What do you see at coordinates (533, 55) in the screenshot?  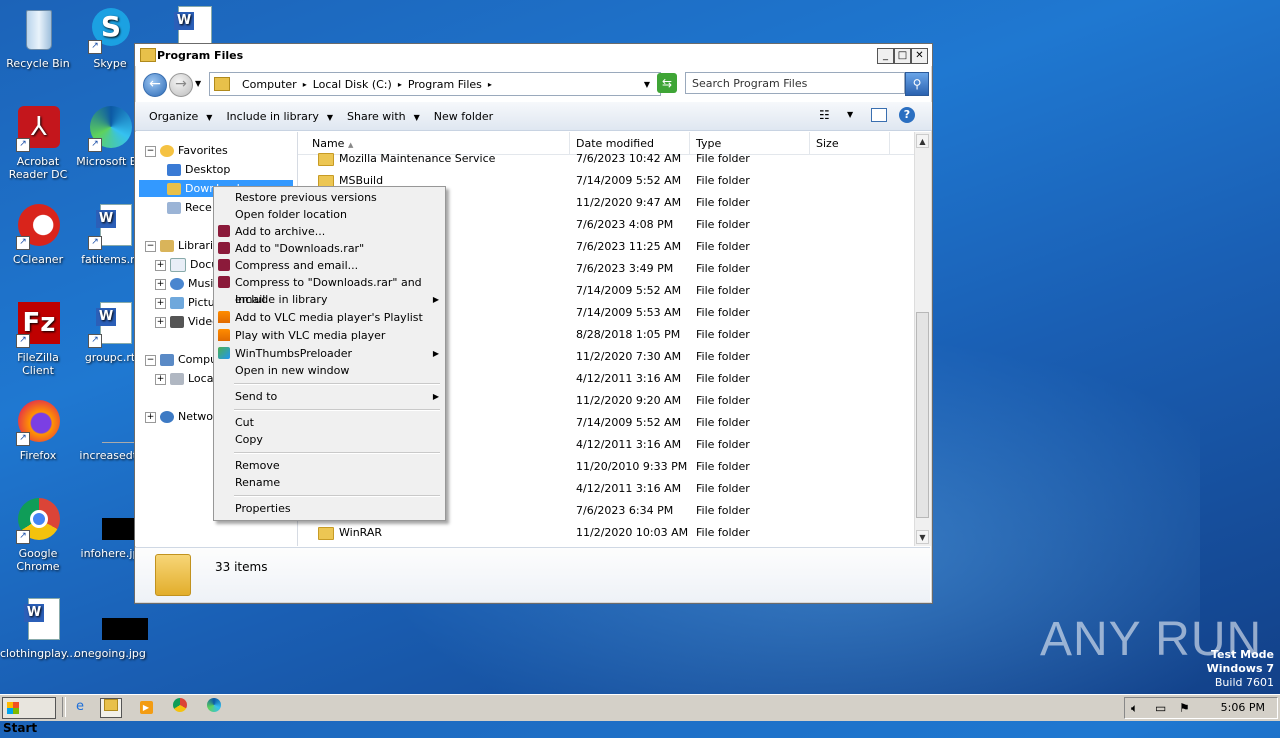 I see `title-bar: Program Files _ □ ✕` at bounding box center [533, 55].